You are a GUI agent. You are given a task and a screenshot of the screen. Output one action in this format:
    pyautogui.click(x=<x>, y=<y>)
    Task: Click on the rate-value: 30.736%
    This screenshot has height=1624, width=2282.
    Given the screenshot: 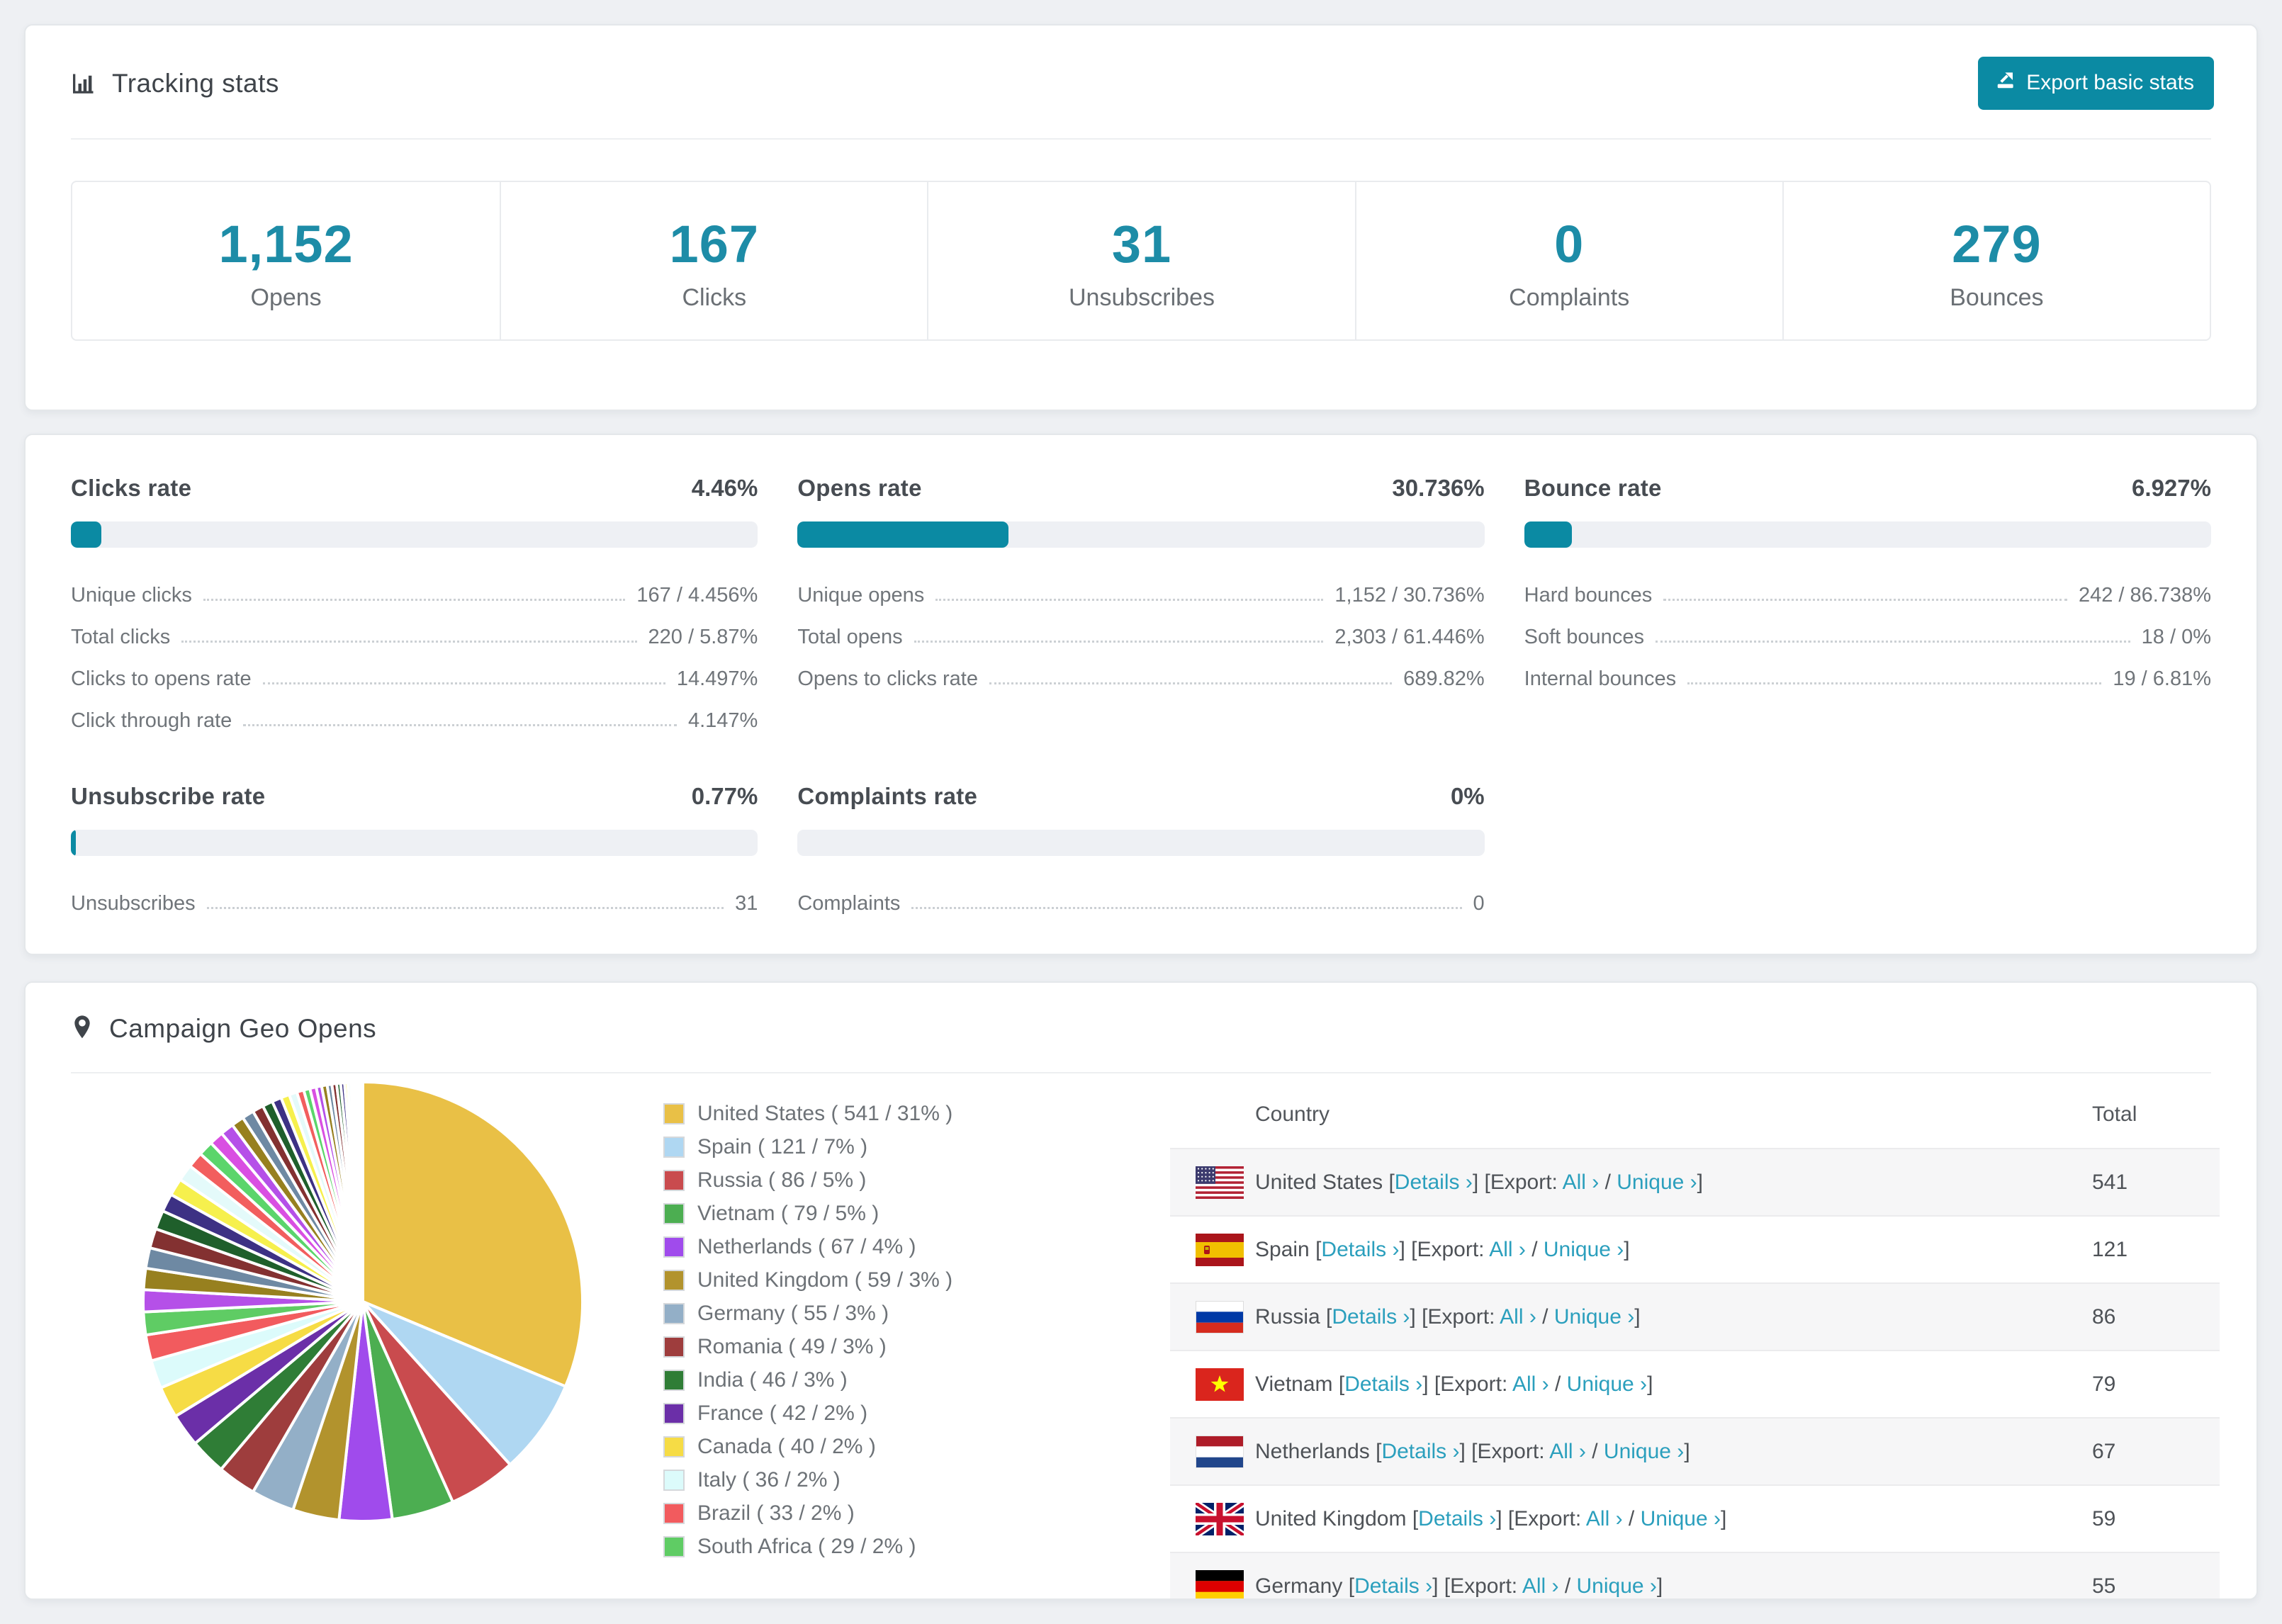 What is the action you would take?
    pyautogui.click(x=1439, y=488)
    